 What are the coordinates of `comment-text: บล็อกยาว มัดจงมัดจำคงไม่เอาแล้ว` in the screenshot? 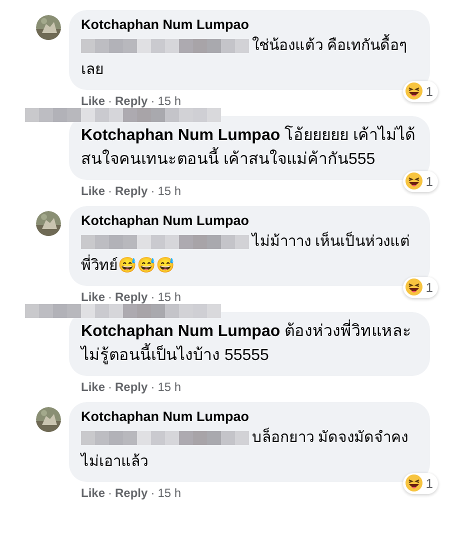 It's located at (244, 449).